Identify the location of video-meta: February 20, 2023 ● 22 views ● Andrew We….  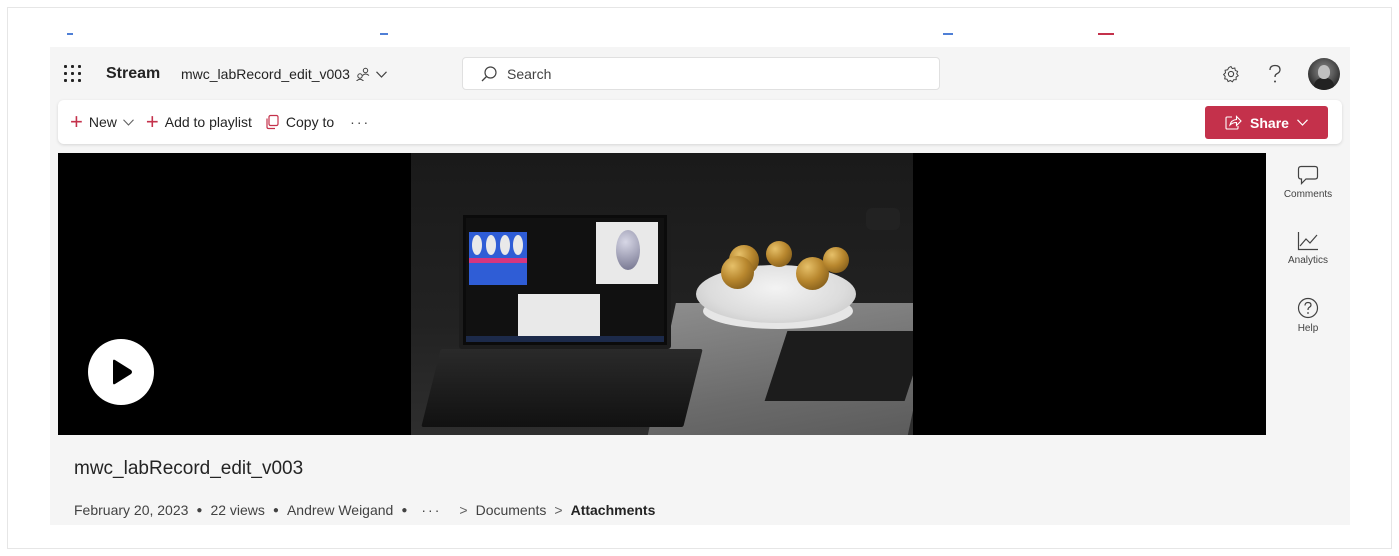
(364, 510).